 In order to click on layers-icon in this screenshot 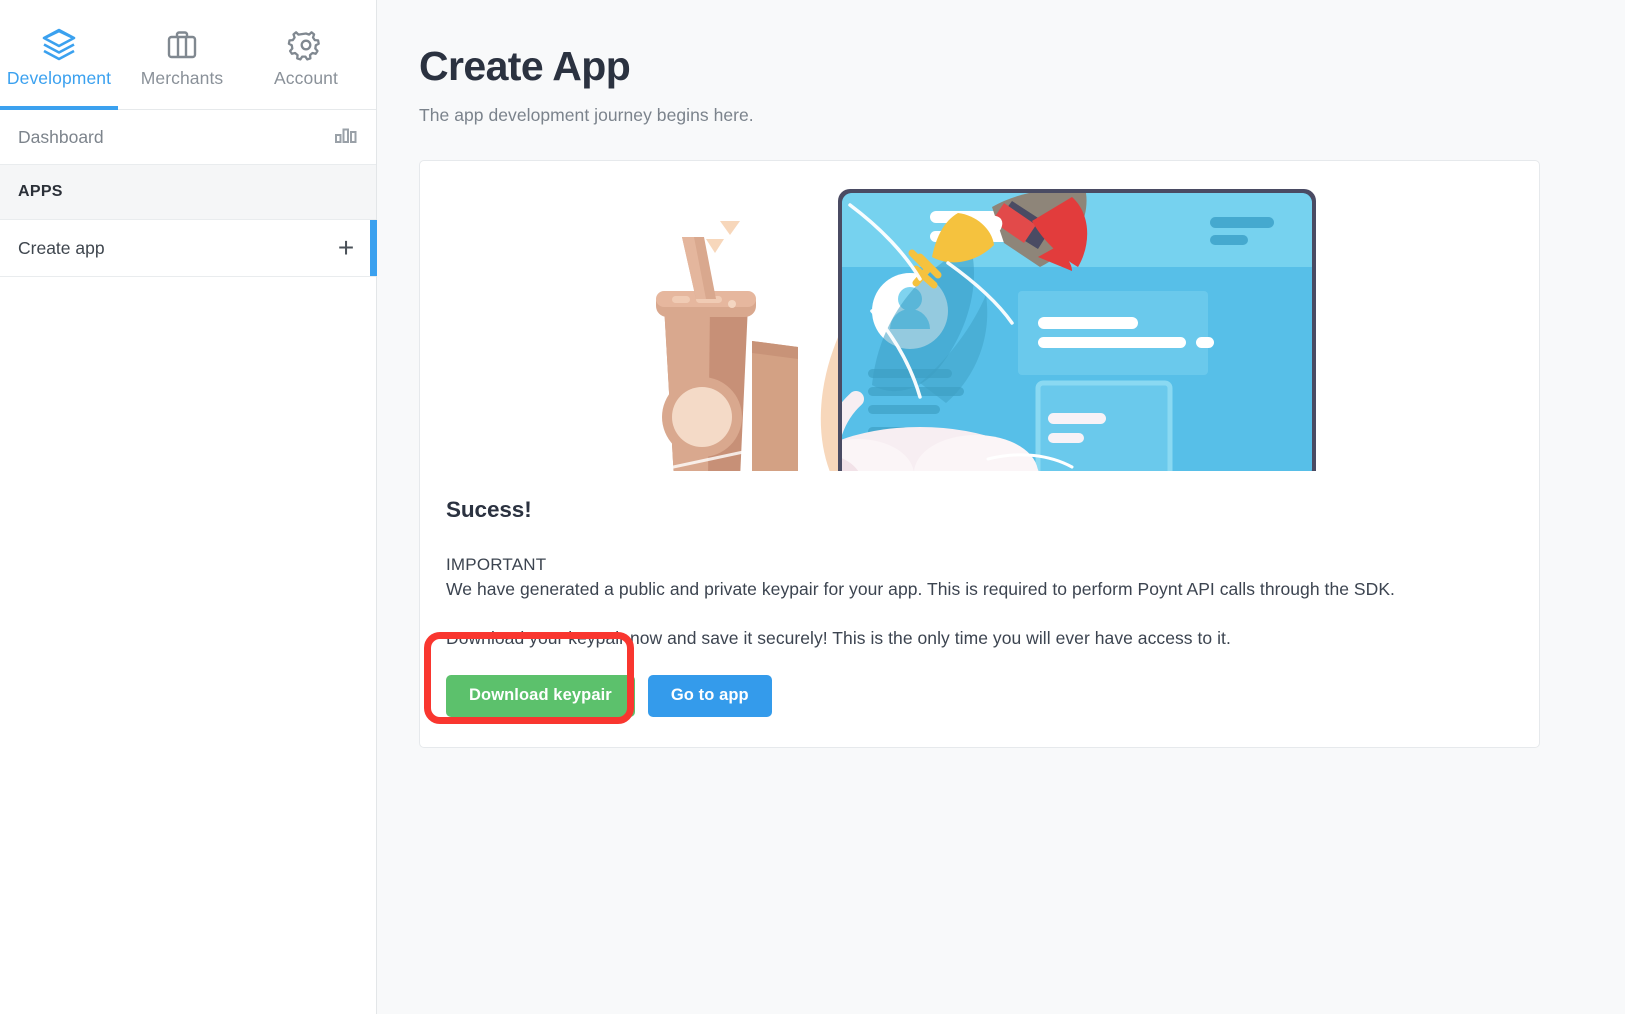, I will do `click(59, 45)`.